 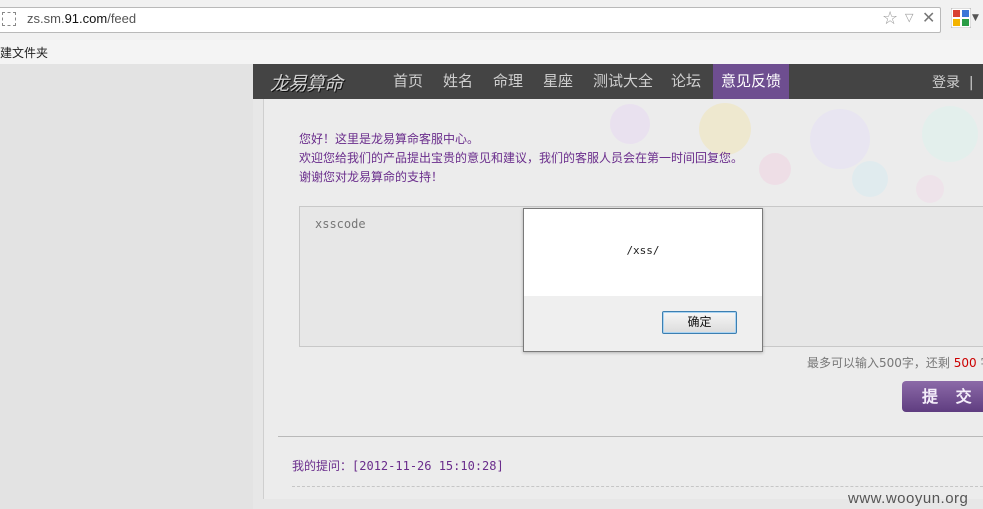 What do you see at coordinates (306, 82) in the screenshot?
I see `site-logo: 龙易算命` at bounding box center [306, 82].